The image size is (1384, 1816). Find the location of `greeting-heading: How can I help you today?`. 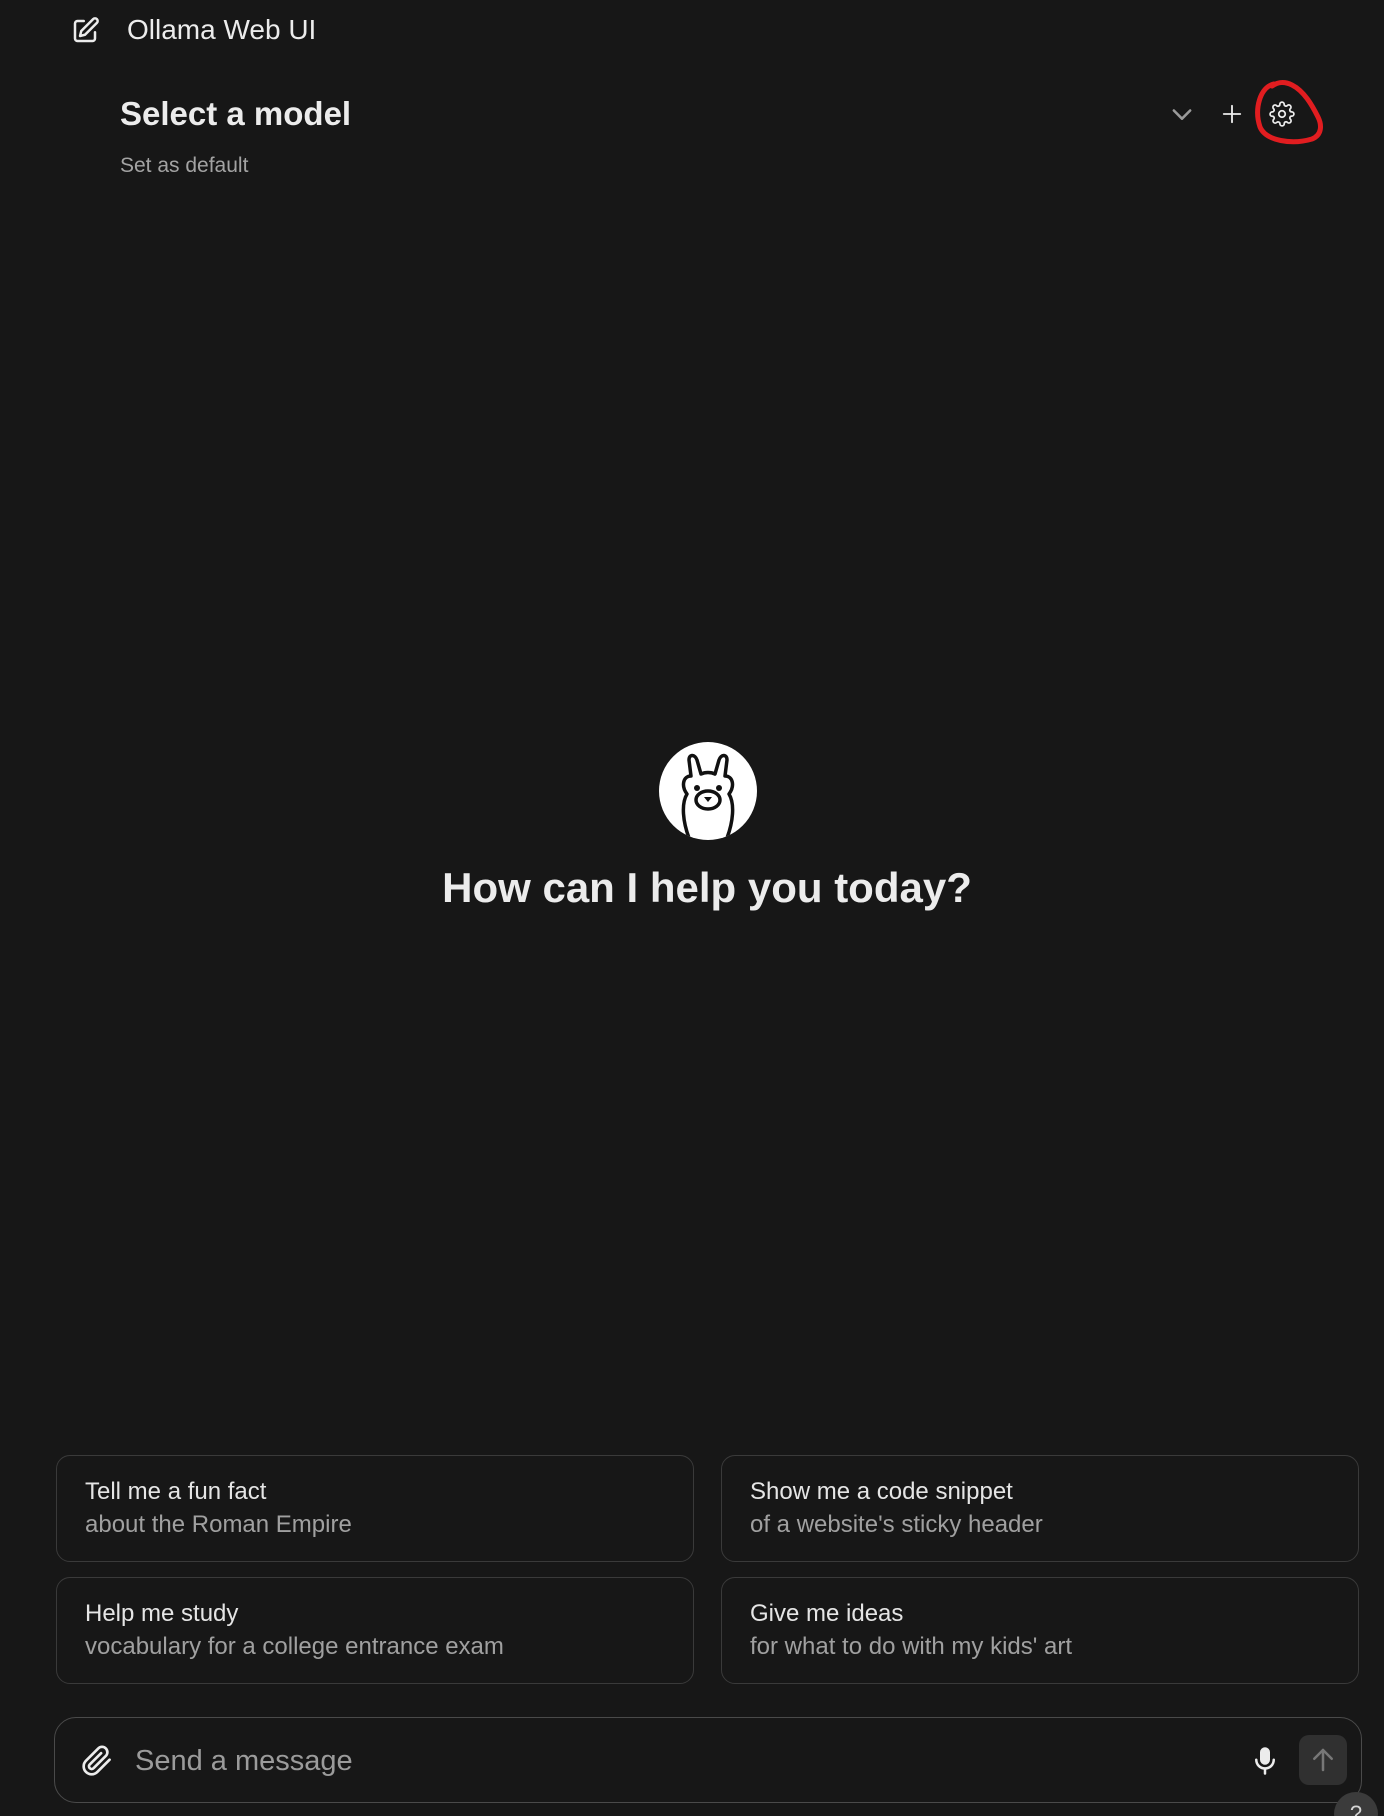

greeting-heading: How can I help you today? is located at coordinates (707, 887).